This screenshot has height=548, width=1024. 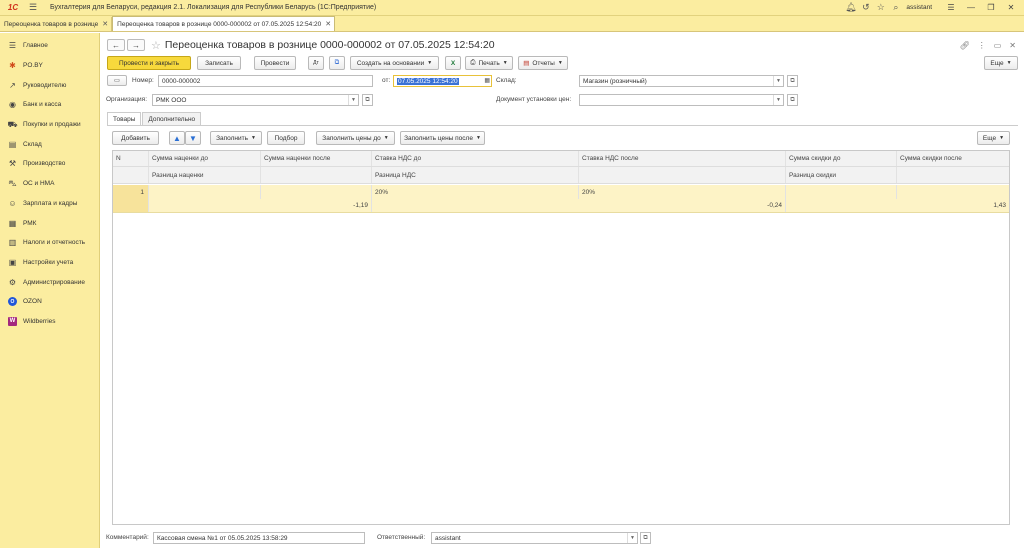 What do you see at coordinates (116, 45) in the screenshot?
I see `back-button: ←` at bounding box center [116, 45].